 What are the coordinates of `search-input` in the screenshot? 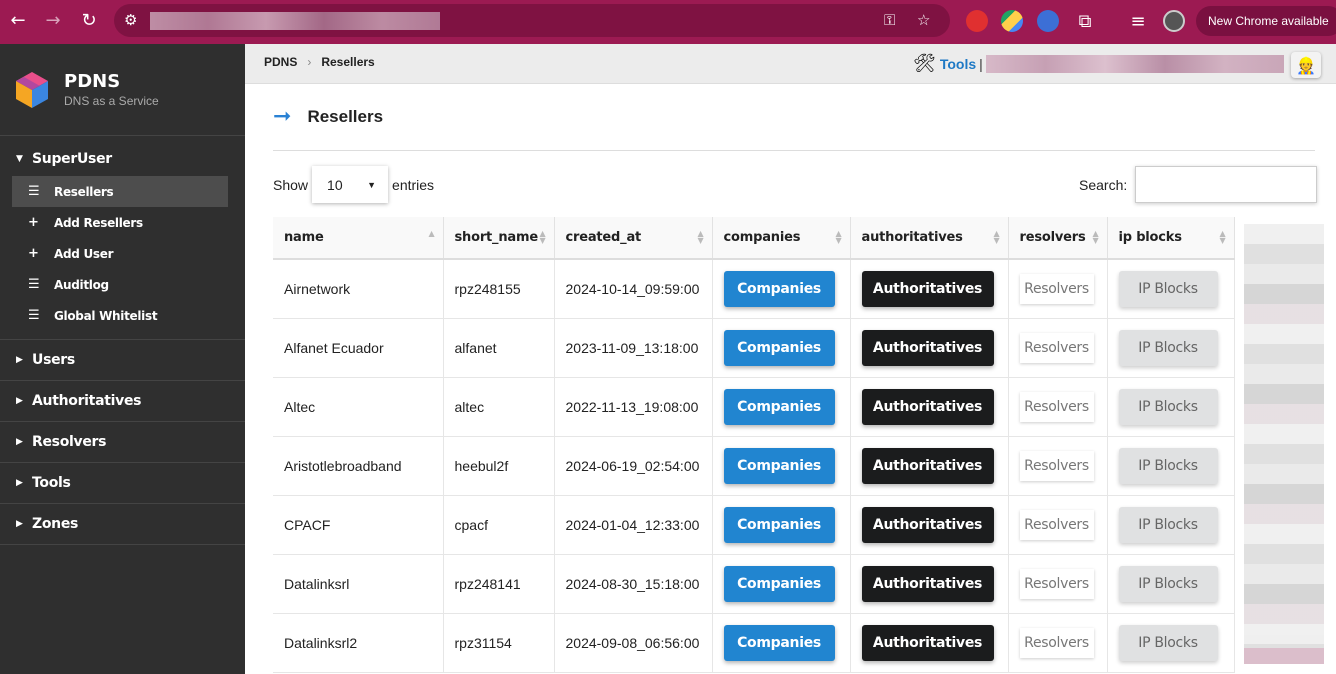 It's located at (1226, 184).